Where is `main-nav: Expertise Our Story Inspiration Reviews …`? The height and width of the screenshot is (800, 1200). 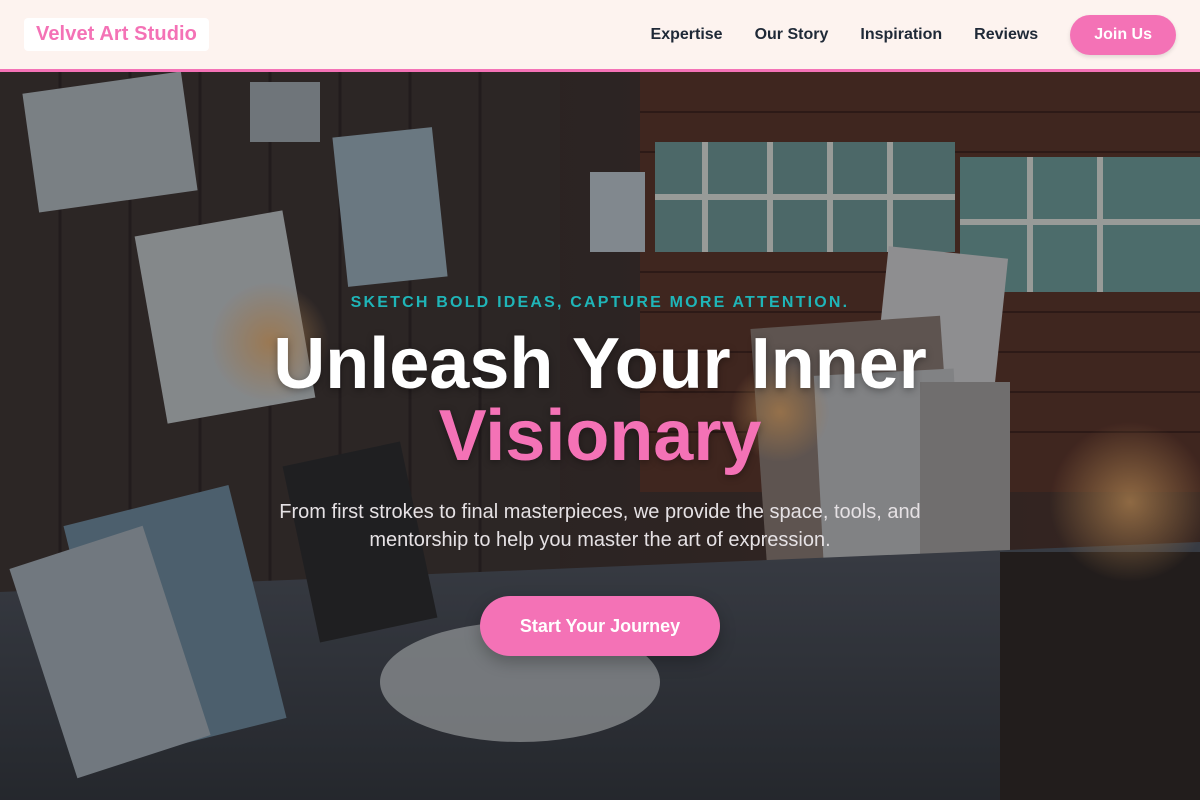
main-nav: Expertise Our Story Inspiration Reviews … is located at coordinates (913, 34).